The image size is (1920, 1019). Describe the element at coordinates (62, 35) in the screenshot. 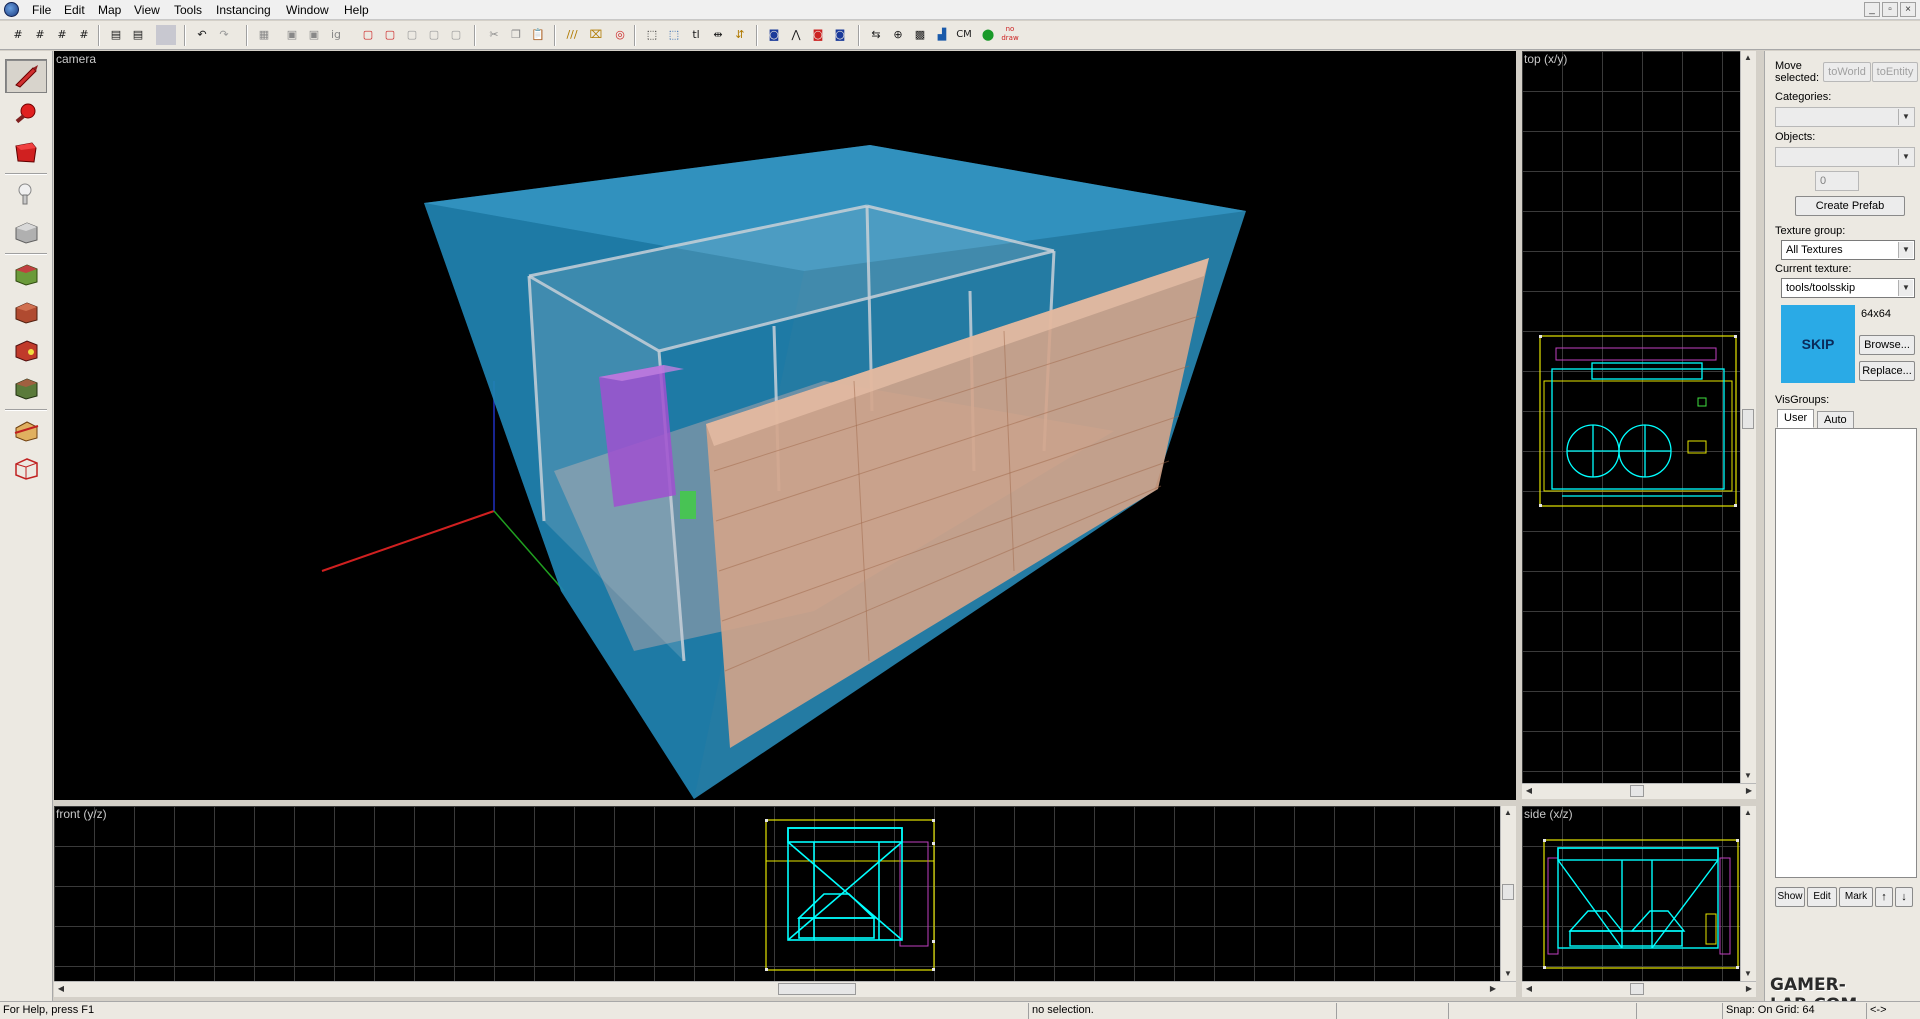

I see `grid-smaller-icon: #` at that location.